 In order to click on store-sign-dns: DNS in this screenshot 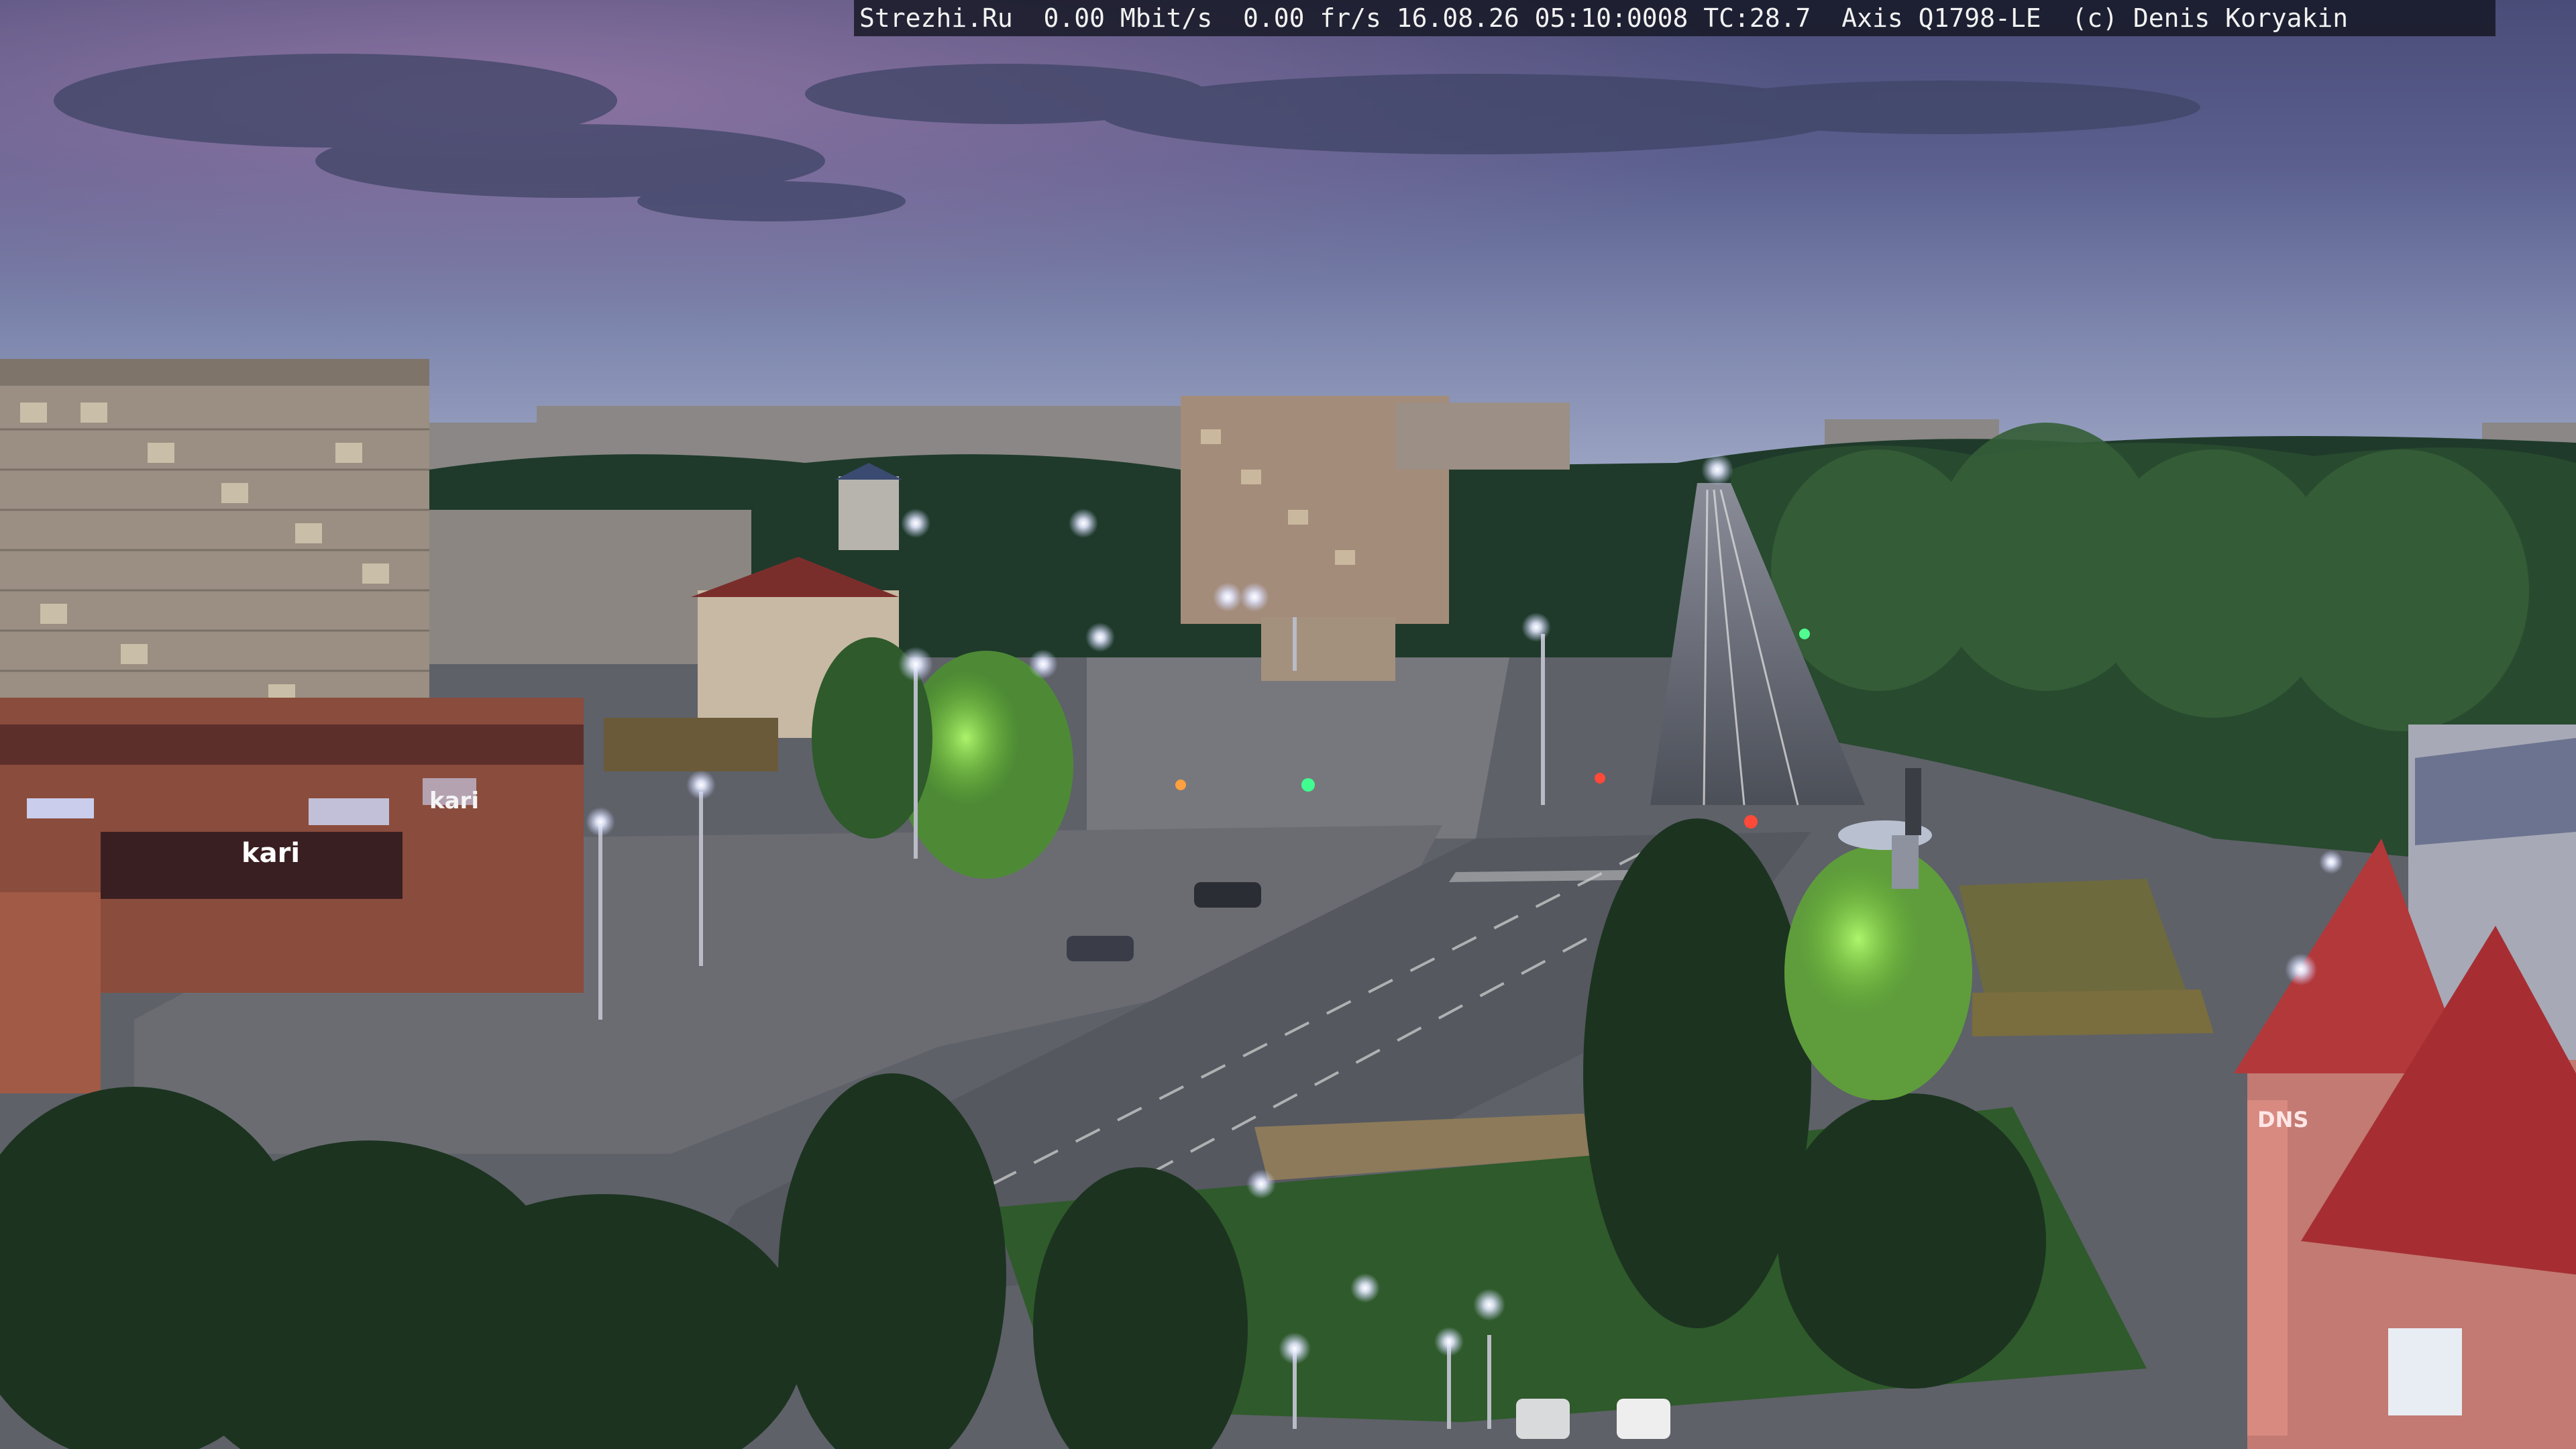, I will do `click(2282, 1119)`.